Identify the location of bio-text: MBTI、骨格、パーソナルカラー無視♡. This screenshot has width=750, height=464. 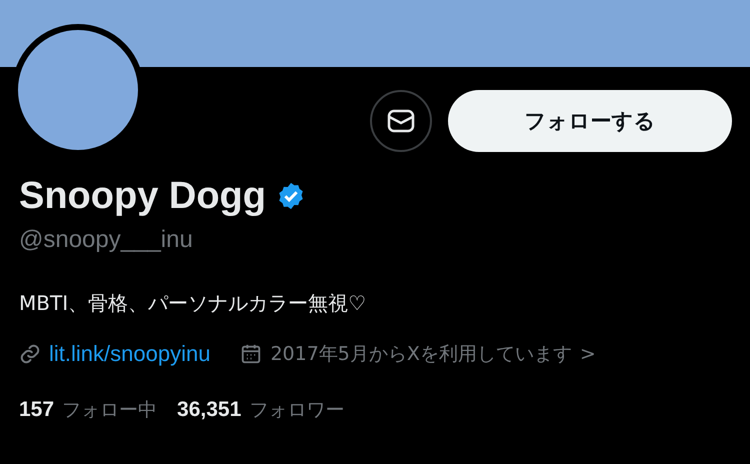
(193, 303).